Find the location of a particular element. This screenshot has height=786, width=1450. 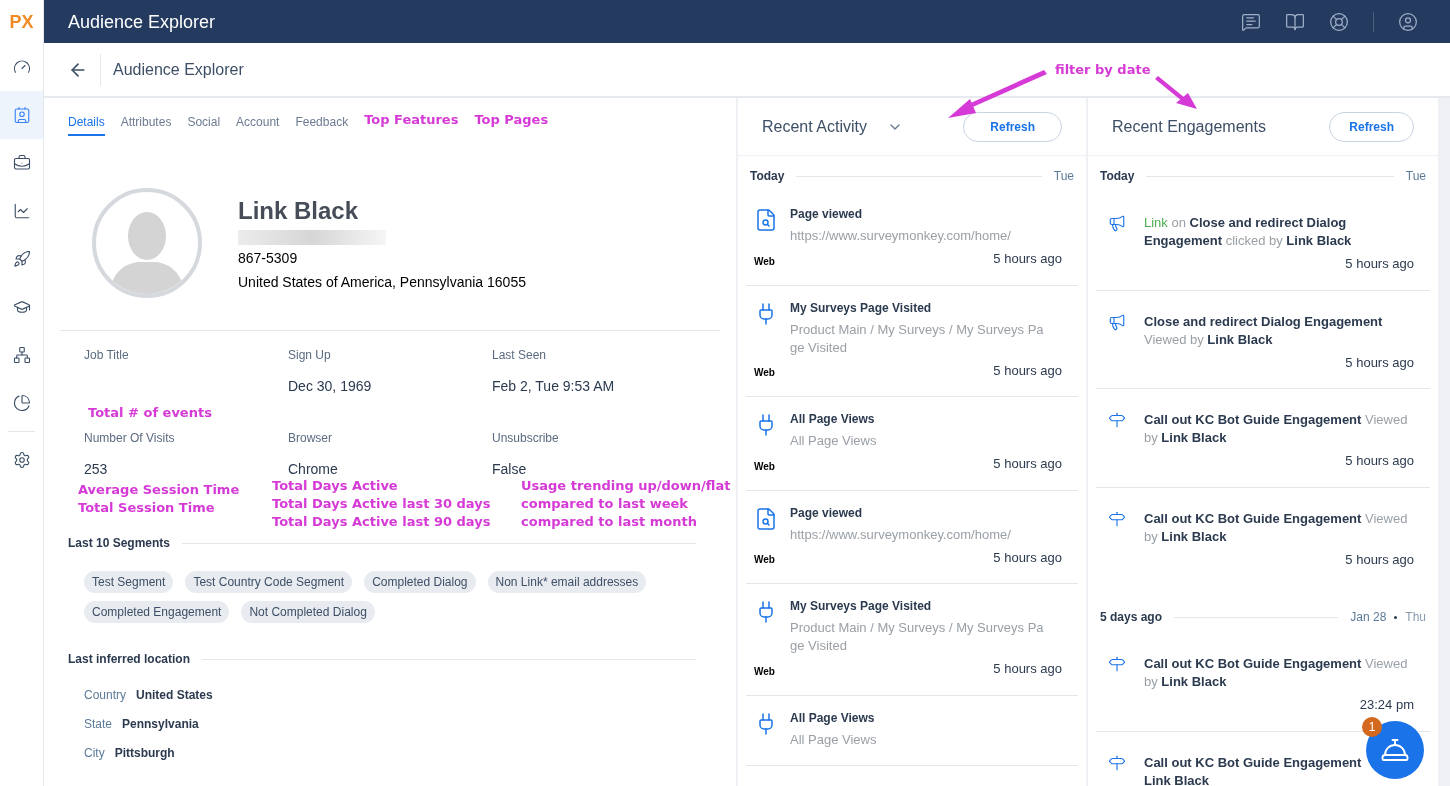

help-button is located at coordinates (1395, 750).